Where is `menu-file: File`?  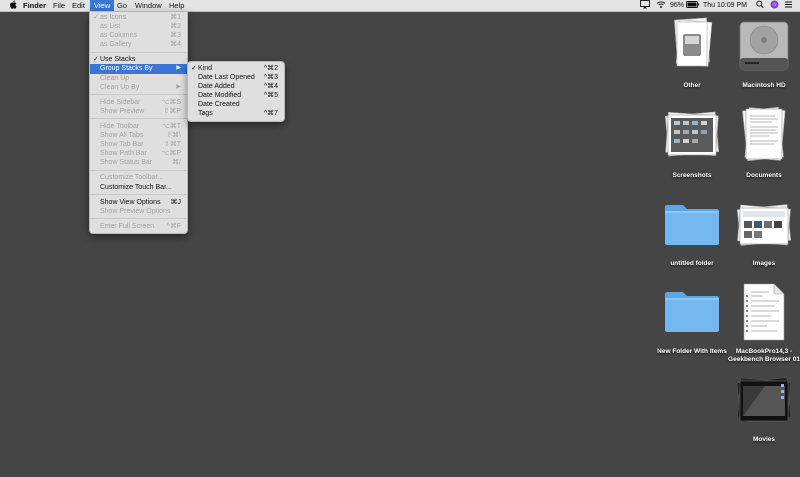 menu-file: File is located at coordinates (59, 5).